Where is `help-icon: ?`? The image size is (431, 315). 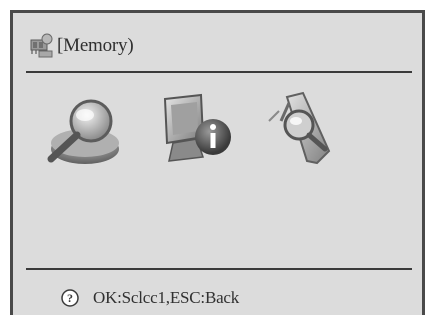
help-icon: ? is located at coordinates (70, 298).